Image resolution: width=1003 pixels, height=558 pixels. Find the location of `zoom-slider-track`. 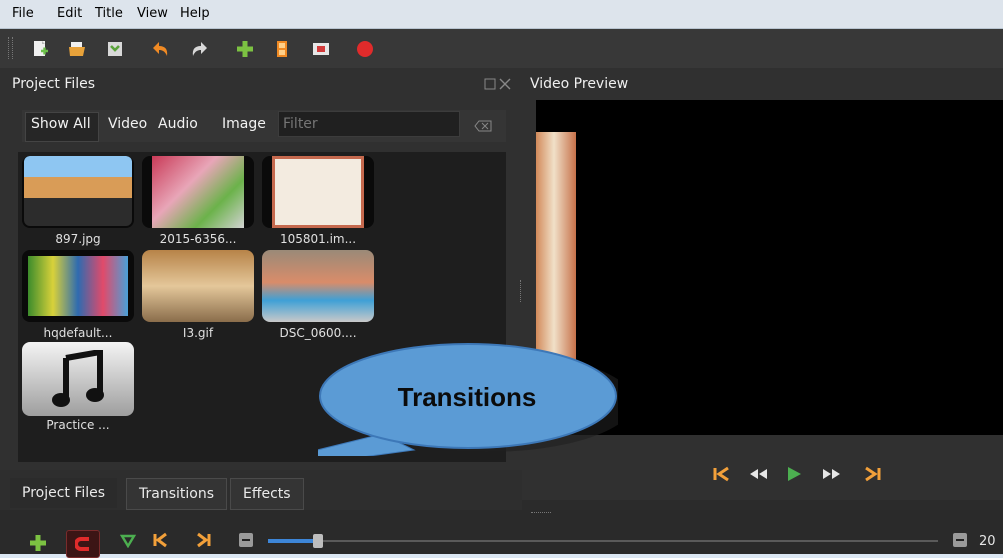

zoom-slider-track is located at coordinates (603, 541).